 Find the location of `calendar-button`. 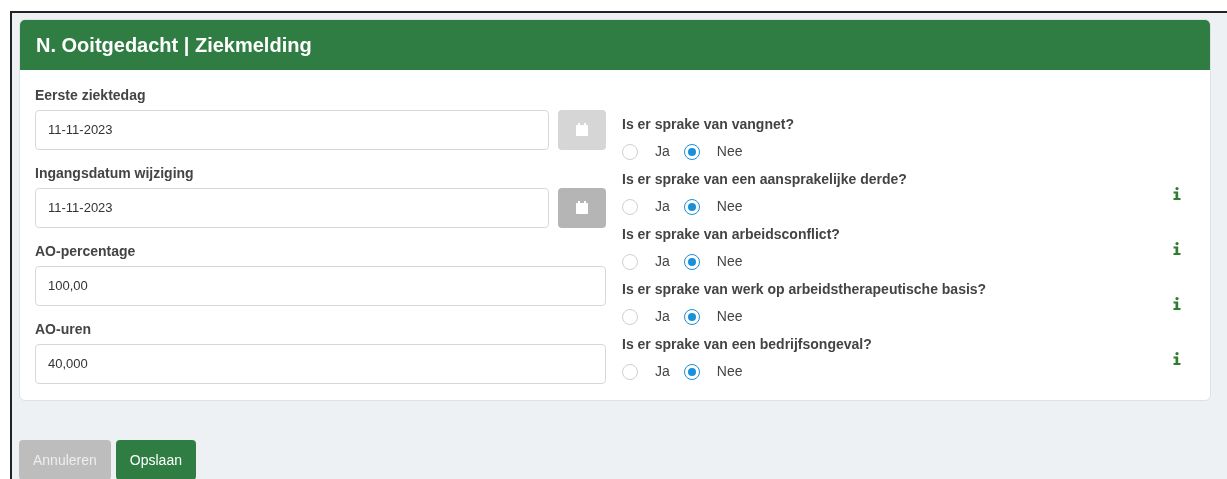

calendar-button is located at coordinates (582, 208).